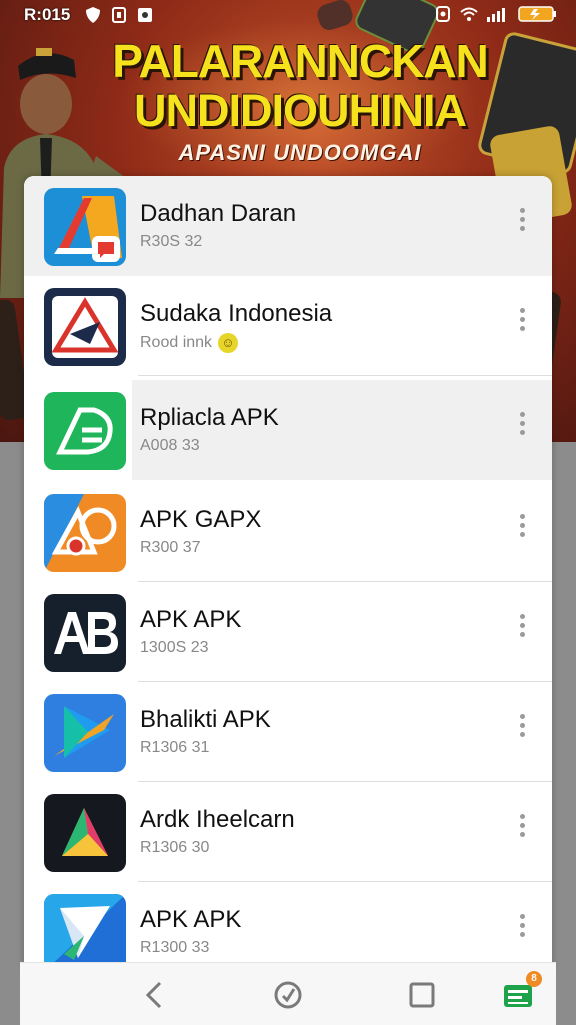 The image size is (576, 1025). I want to click on list-item: Sudaka Indonesia Rood innk ☺, so click(288, 326).